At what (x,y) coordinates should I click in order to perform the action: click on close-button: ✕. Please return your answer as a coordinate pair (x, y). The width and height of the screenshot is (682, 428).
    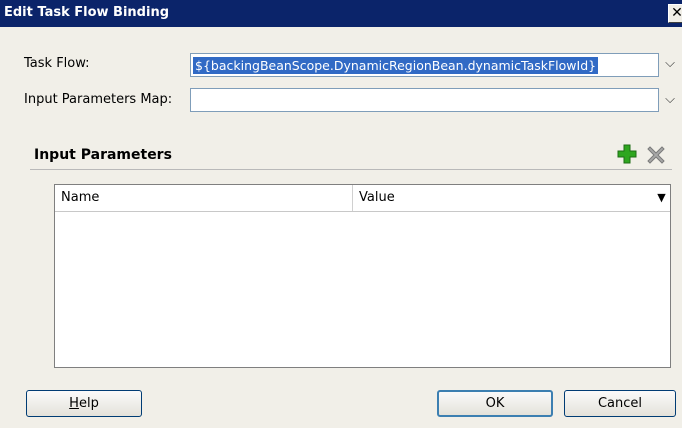
    Looking at the image, I should click on (675, 13).